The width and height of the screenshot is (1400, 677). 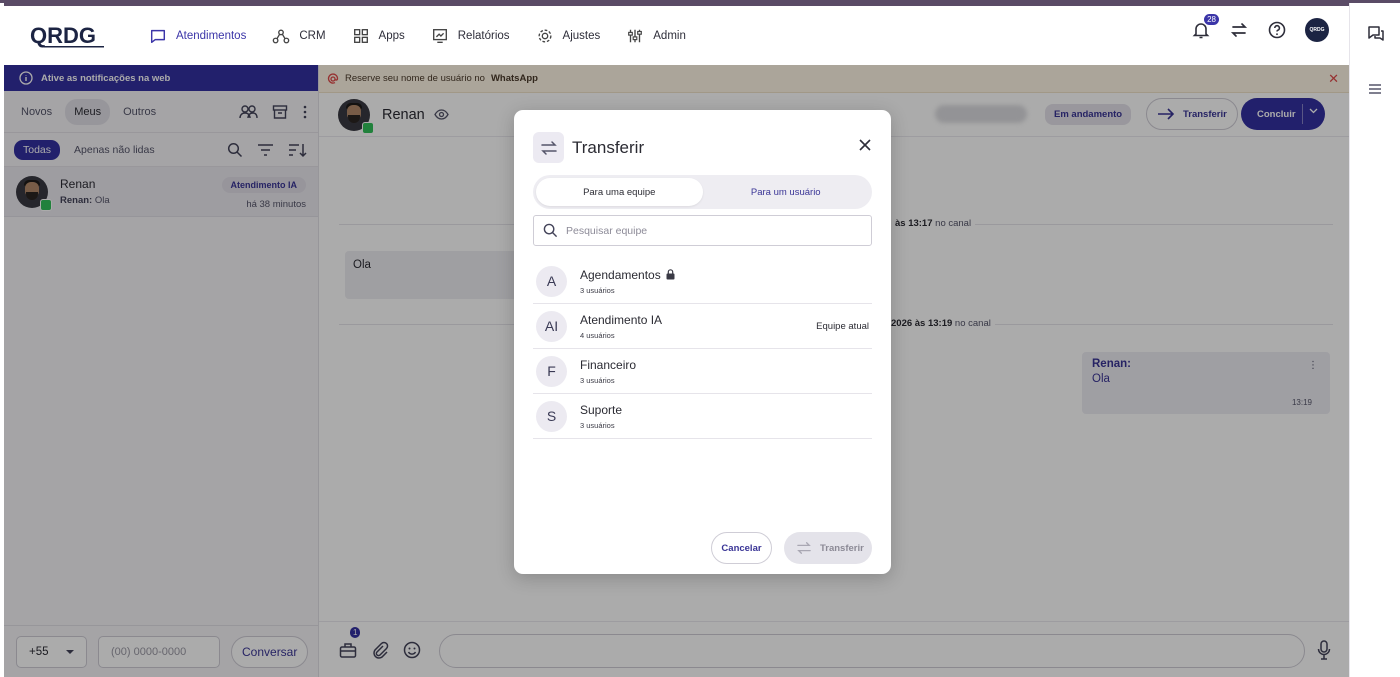 I want to click on confirm-transfer-label: Transferir, so click(x=842, y=548).